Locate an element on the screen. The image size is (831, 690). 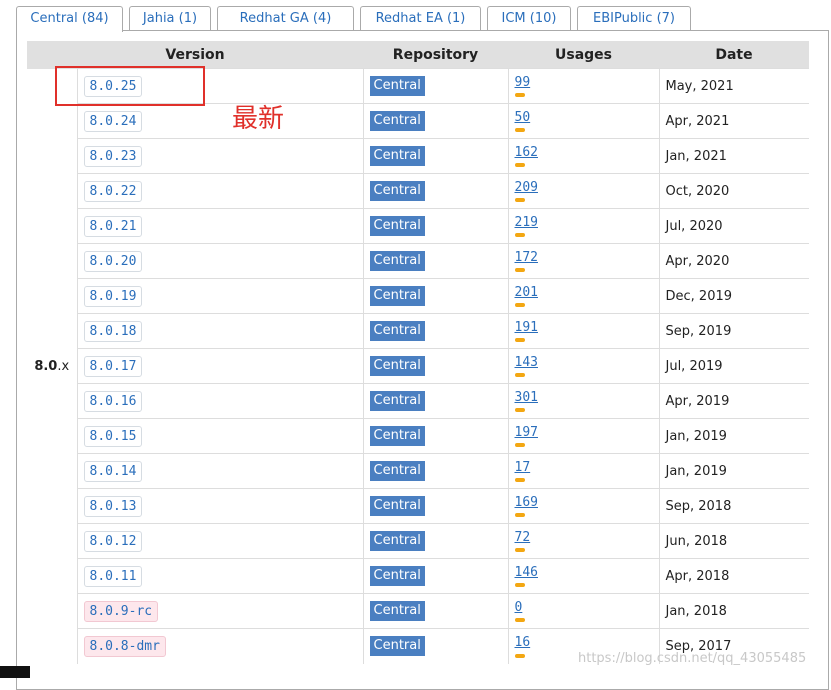
usages-link: 50 is located at coordinates (523, 117).